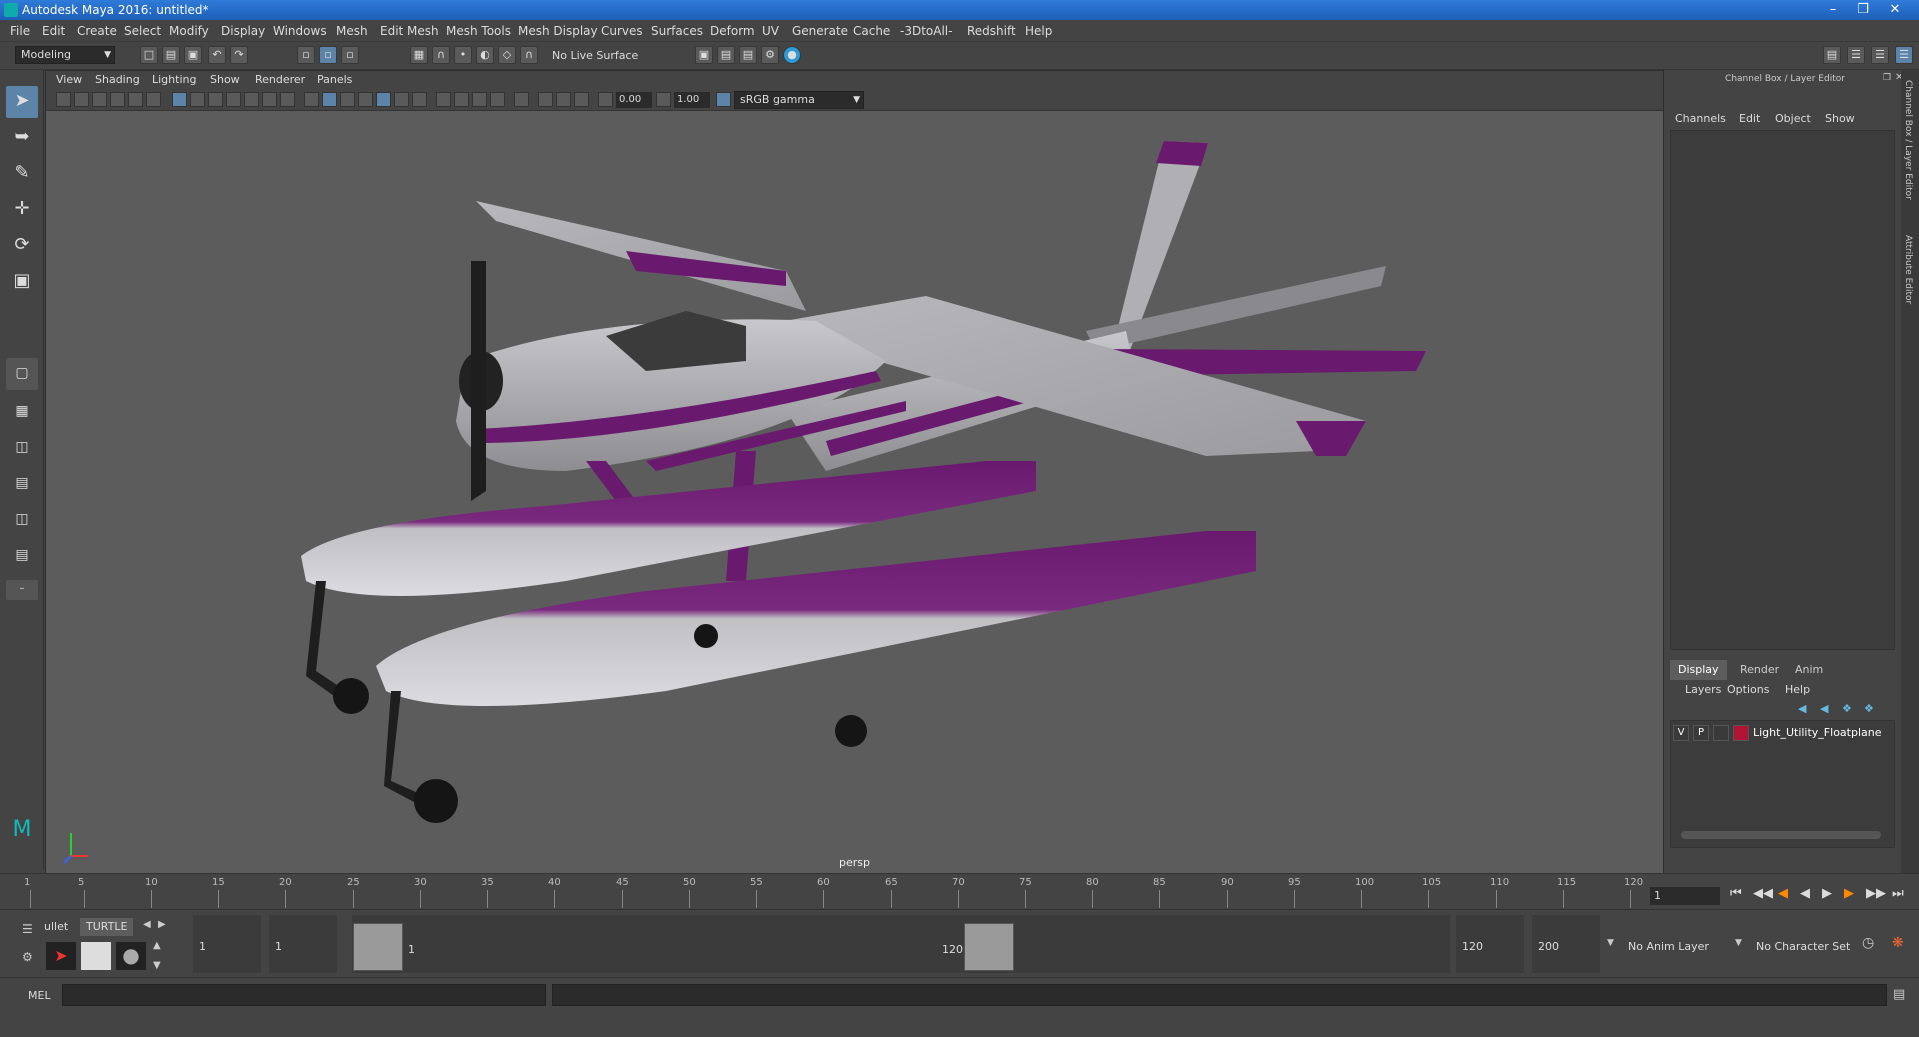 Image resolution: width=1919 pixels, height=1037 pixels. What do you see at coordinates (1566, 944) in the screenshot?
I see `end-time-field: 200` at bounding box center [1566, 944].